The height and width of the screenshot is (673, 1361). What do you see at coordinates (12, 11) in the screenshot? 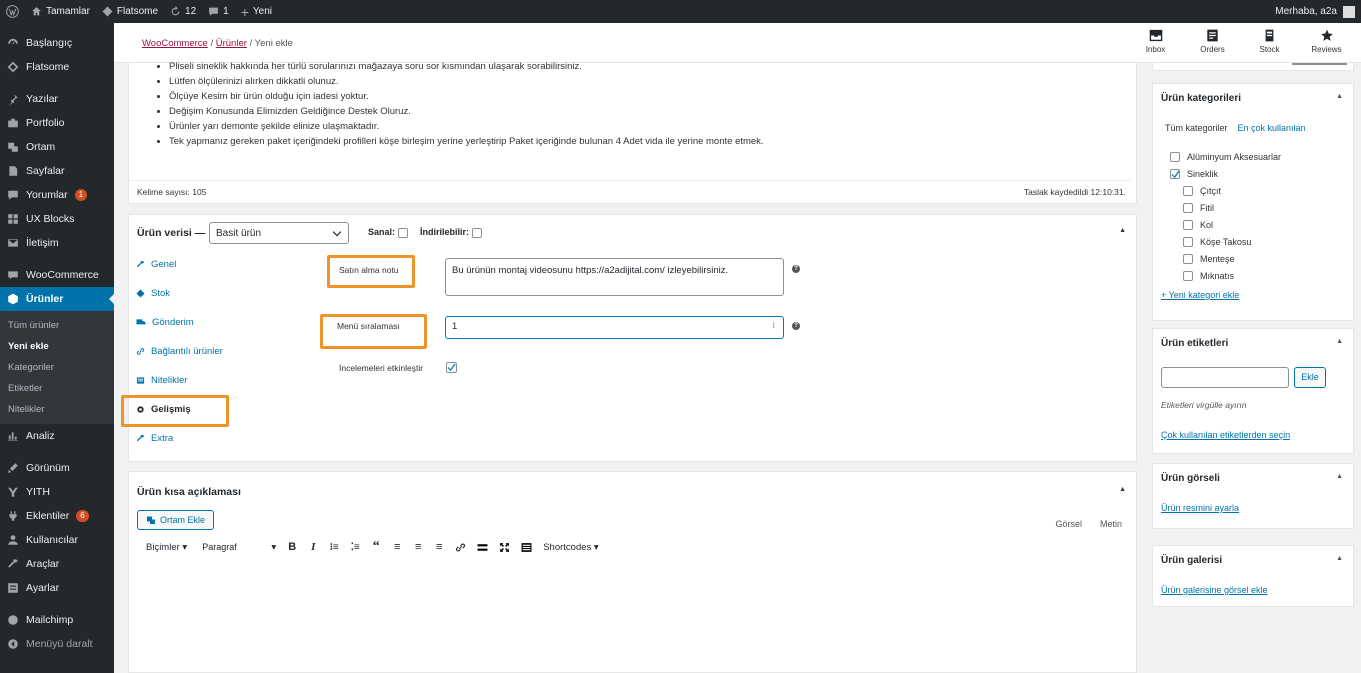
I see `wp-logo` at bounding box center [12, 11].